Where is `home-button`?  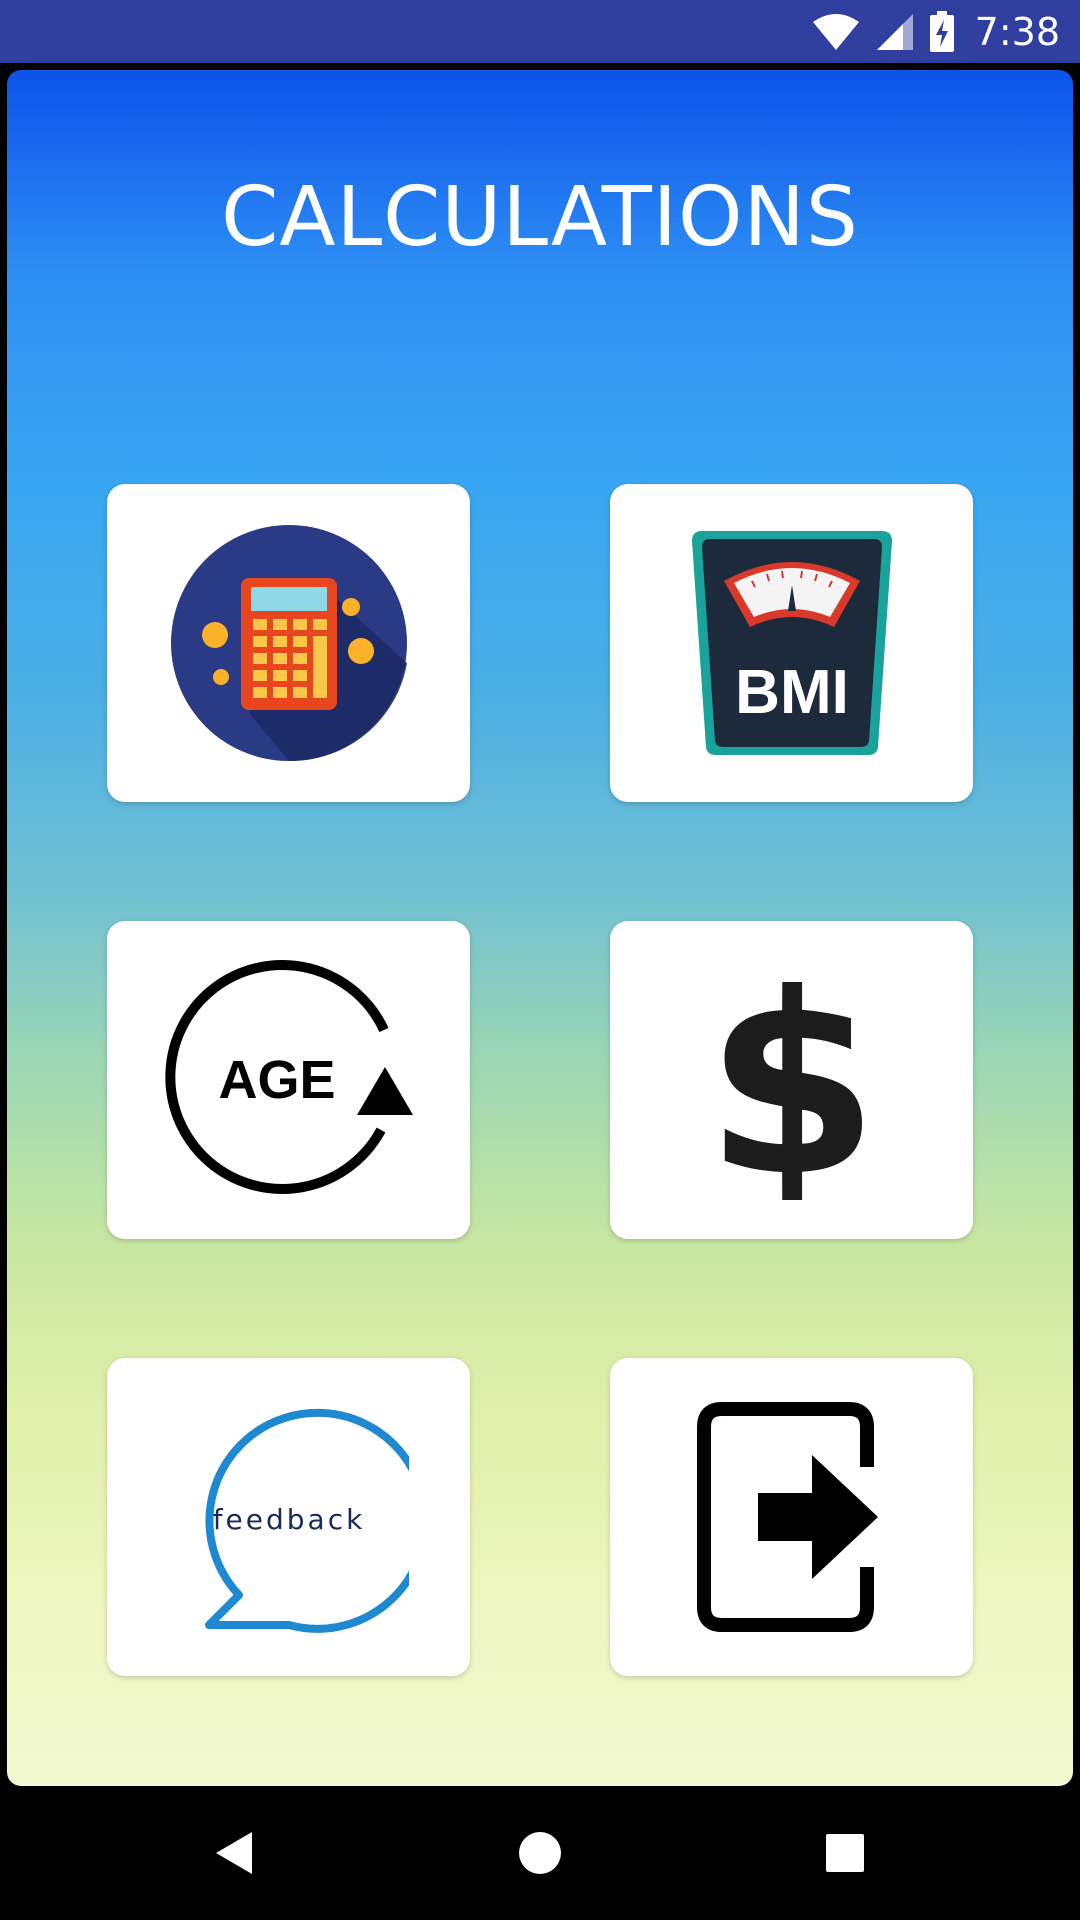 home-button is located at coordinates (540, 1853).